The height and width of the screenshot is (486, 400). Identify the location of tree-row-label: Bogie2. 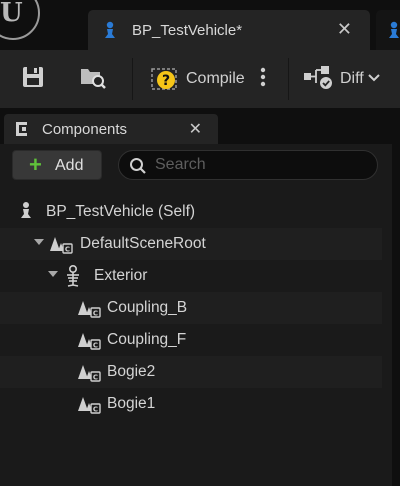
(131, 371).